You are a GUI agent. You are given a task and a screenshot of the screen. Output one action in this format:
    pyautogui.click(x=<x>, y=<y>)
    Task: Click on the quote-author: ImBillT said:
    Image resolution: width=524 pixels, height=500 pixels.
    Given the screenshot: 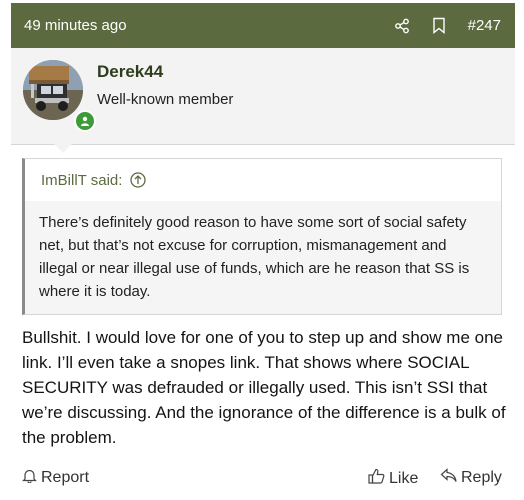 What is the action you would take?
    pyautogui.click(x=81, y=180)
    